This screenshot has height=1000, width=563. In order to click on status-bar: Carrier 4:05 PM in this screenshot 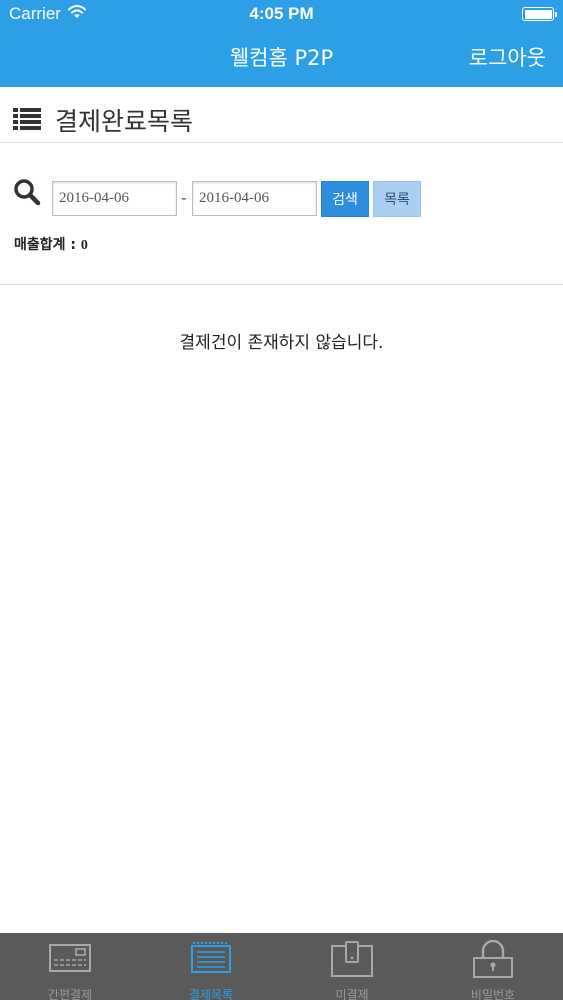, I will do `click(281, 14)`.